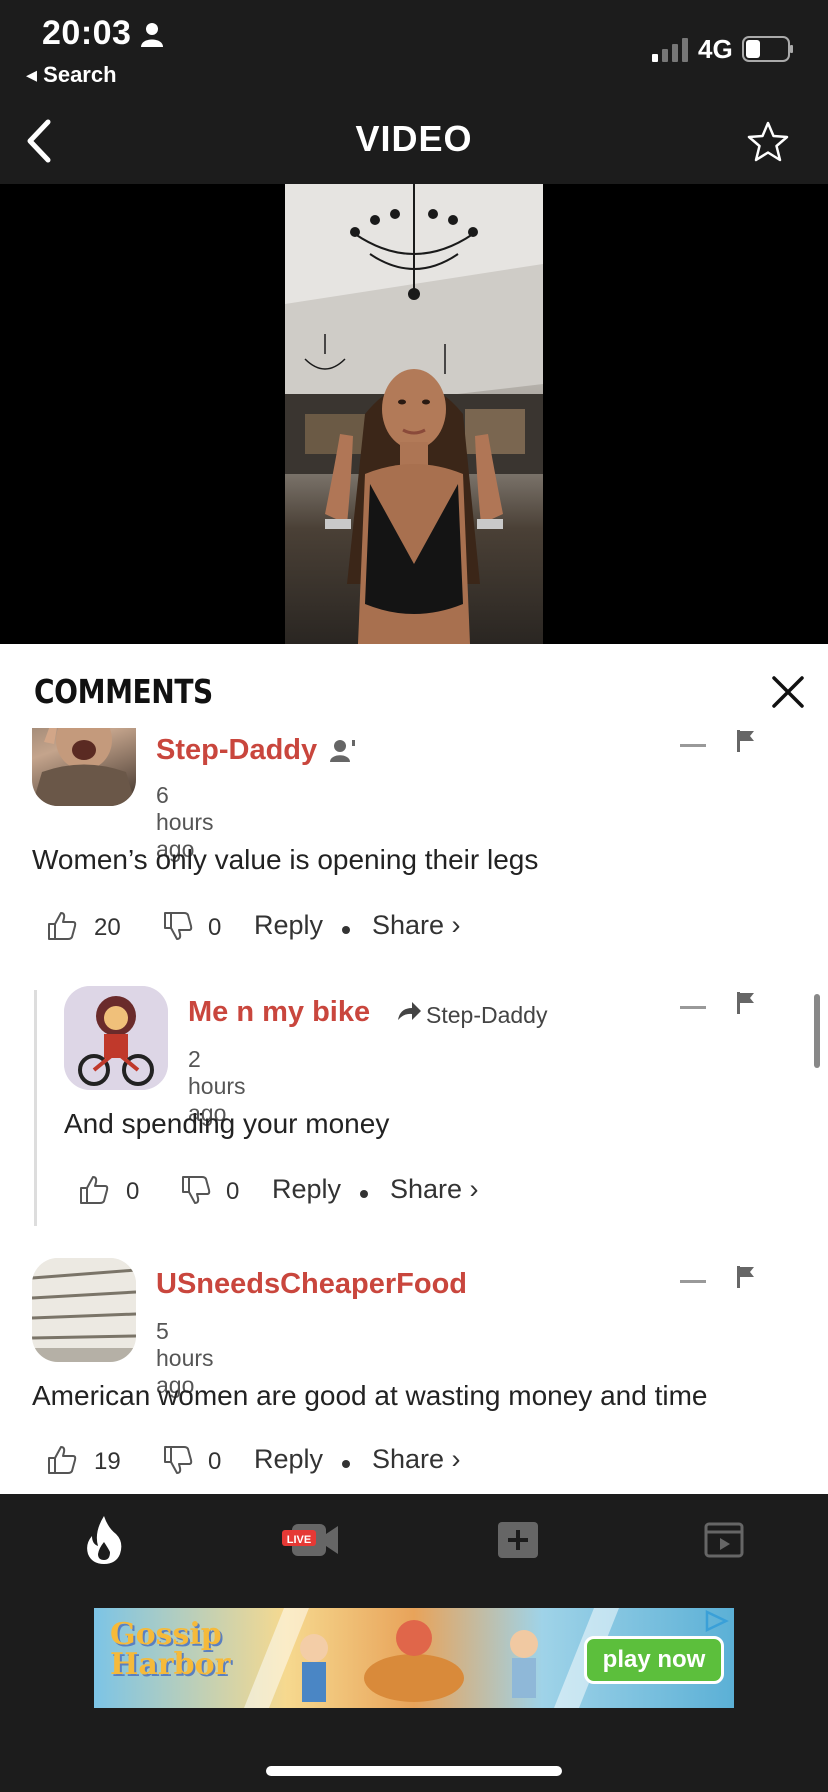  What do you see at coordinates (414, 686) in the screenshot?
I see `comments-header: COMMENTS` at bounding box center [414, 686].